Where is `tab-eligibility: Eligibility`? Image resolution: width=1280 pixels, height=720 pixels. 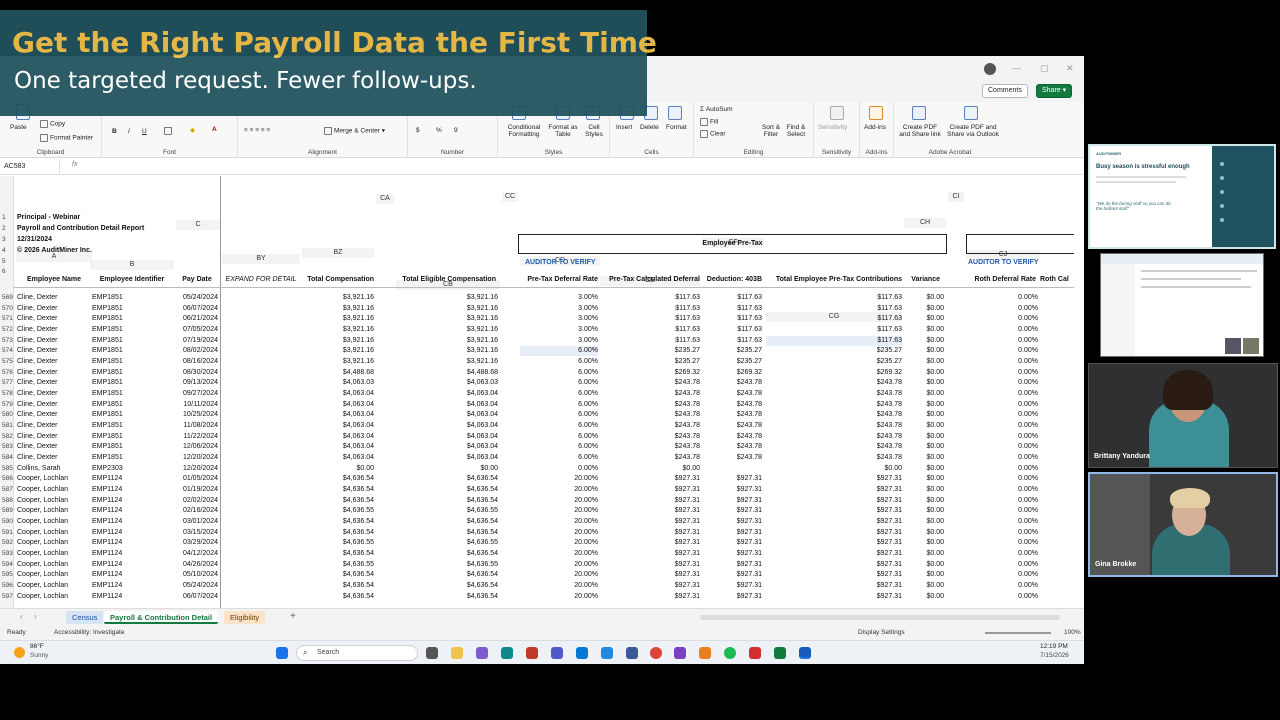 tab-eligibility: Eligibility is located at coordinates (245, 617).